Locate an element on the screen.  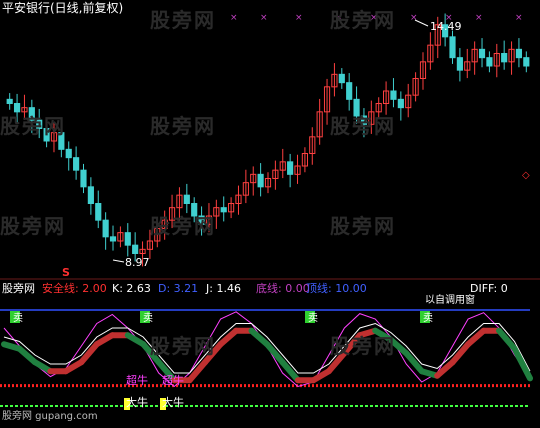
top-line-value: 顶线: 10.00 is located at coordinates (336, 288).